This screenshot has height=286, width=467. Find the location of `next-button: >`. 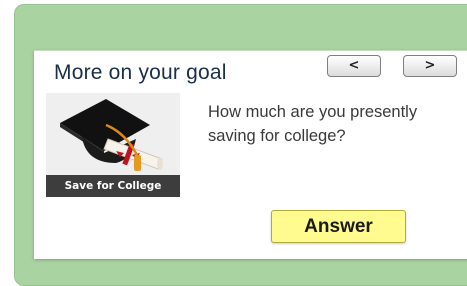

next-button: > is located at coordinates (430, 66).